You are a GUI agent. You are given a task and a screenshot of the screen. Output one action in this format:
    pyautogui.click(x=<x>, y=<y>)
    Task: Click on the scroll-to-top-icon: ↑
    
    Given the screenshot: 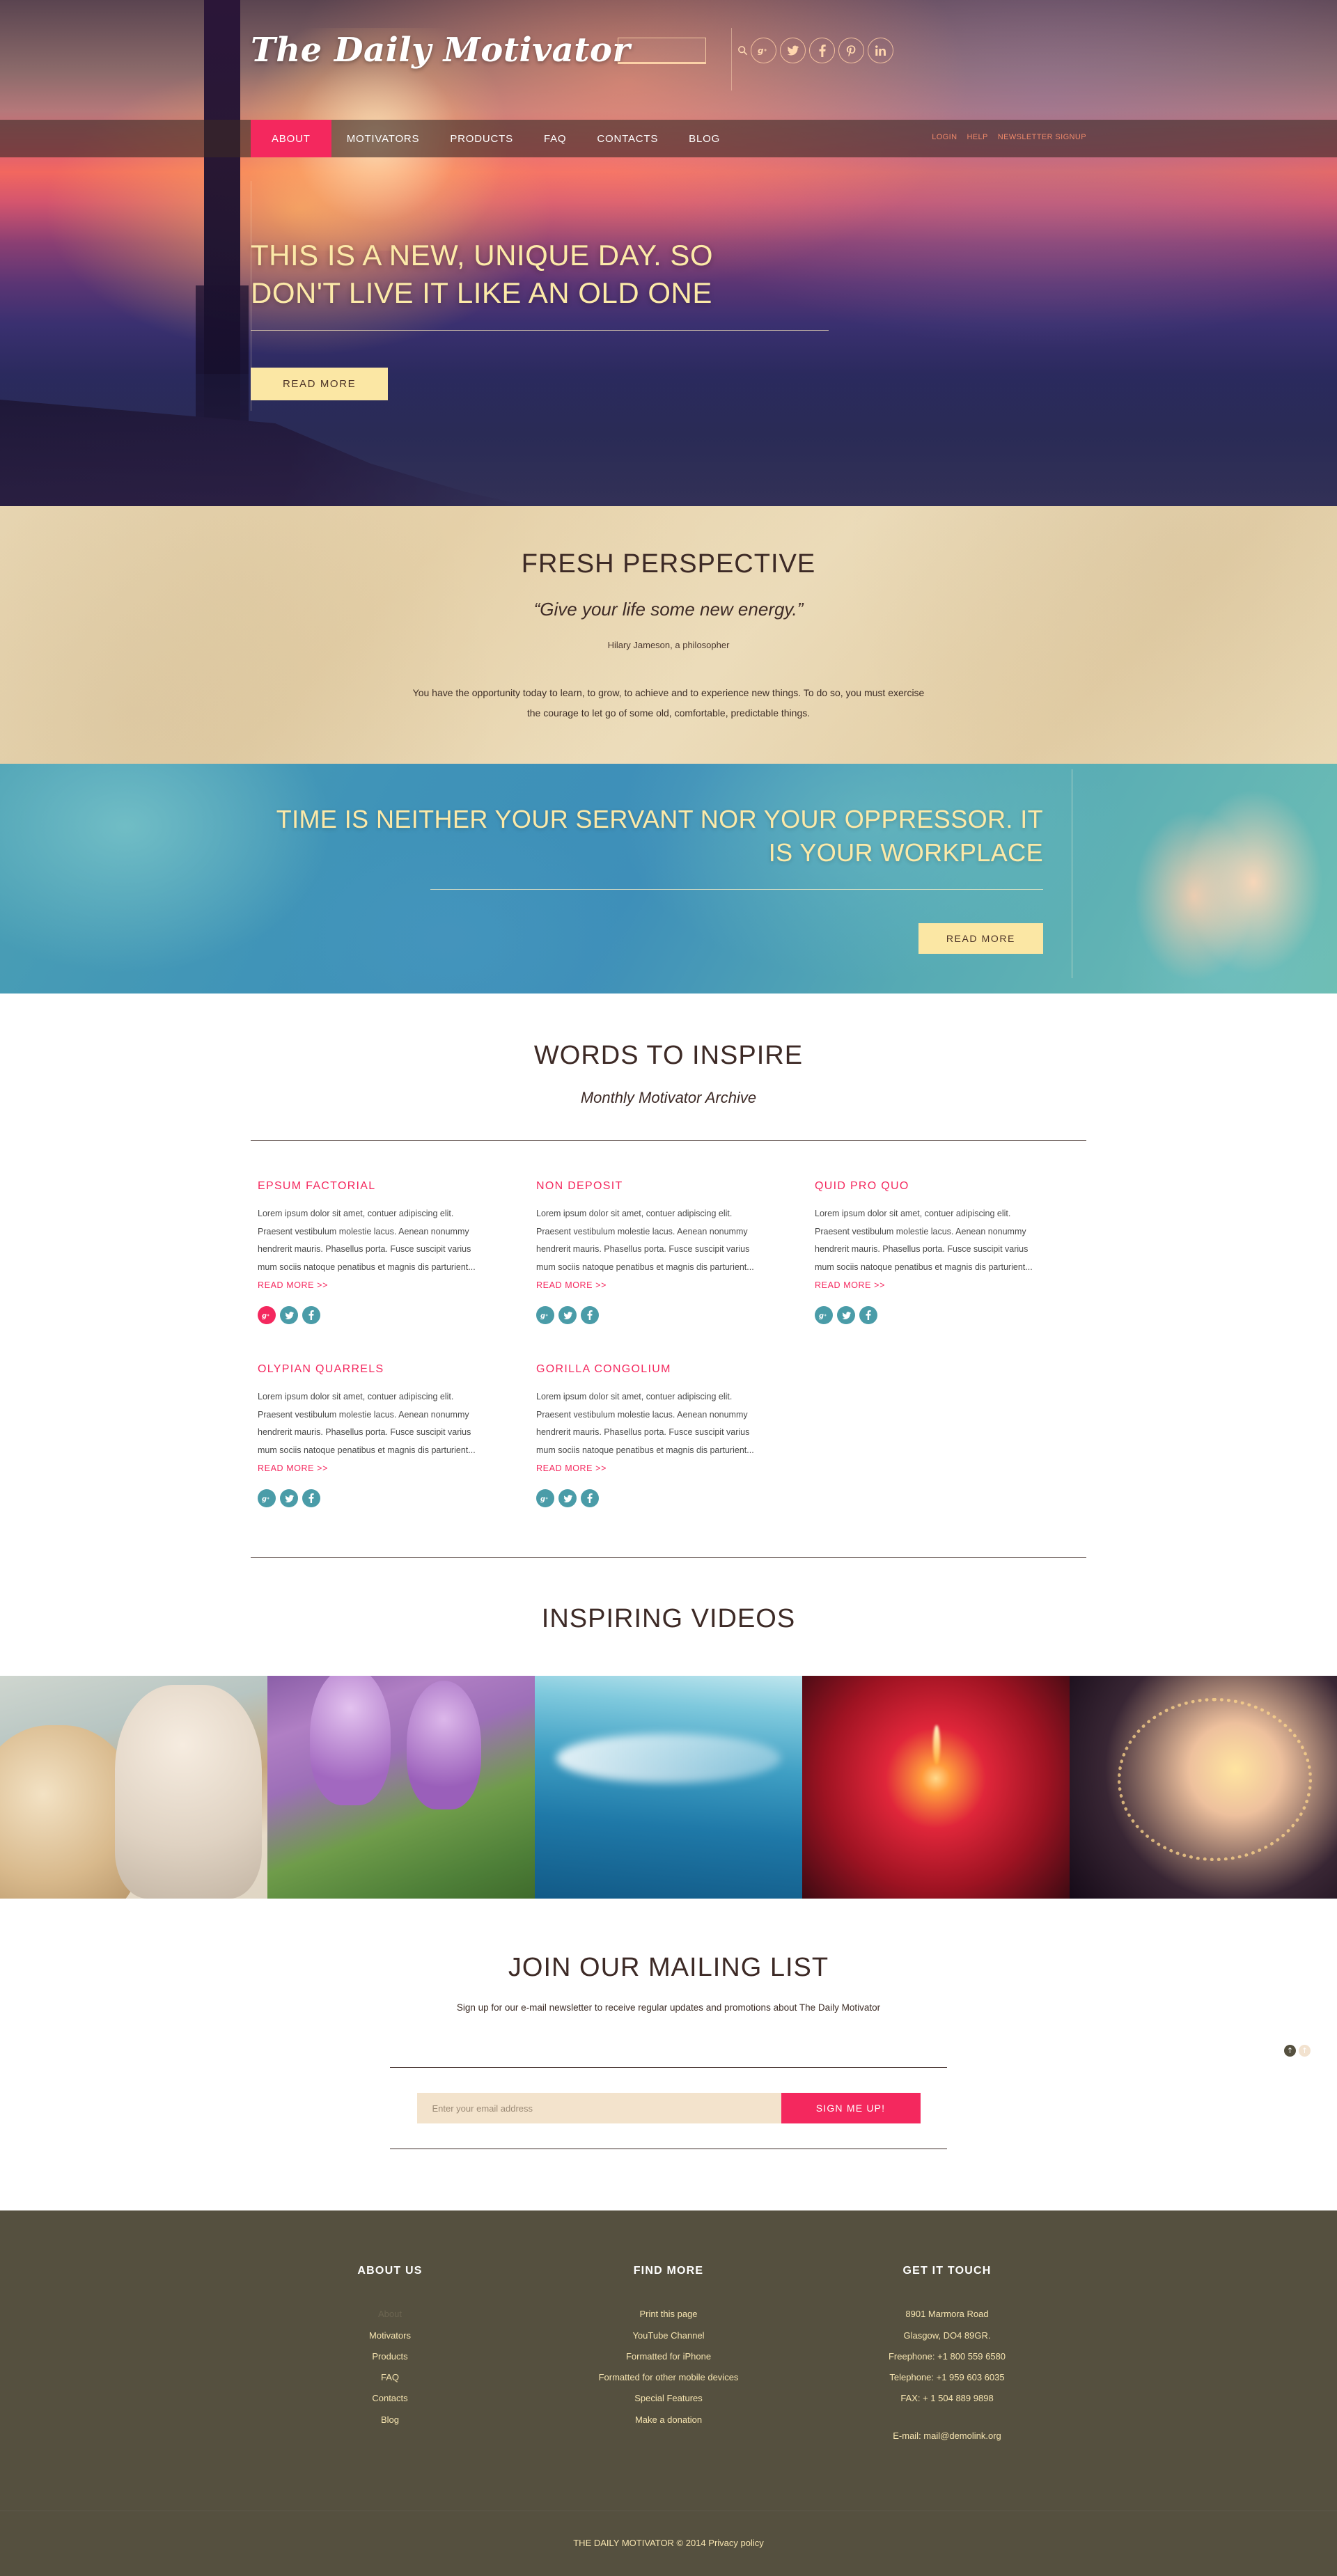 What is the action you would take?
    pyautogui.click(x=1290, y=2051)
    